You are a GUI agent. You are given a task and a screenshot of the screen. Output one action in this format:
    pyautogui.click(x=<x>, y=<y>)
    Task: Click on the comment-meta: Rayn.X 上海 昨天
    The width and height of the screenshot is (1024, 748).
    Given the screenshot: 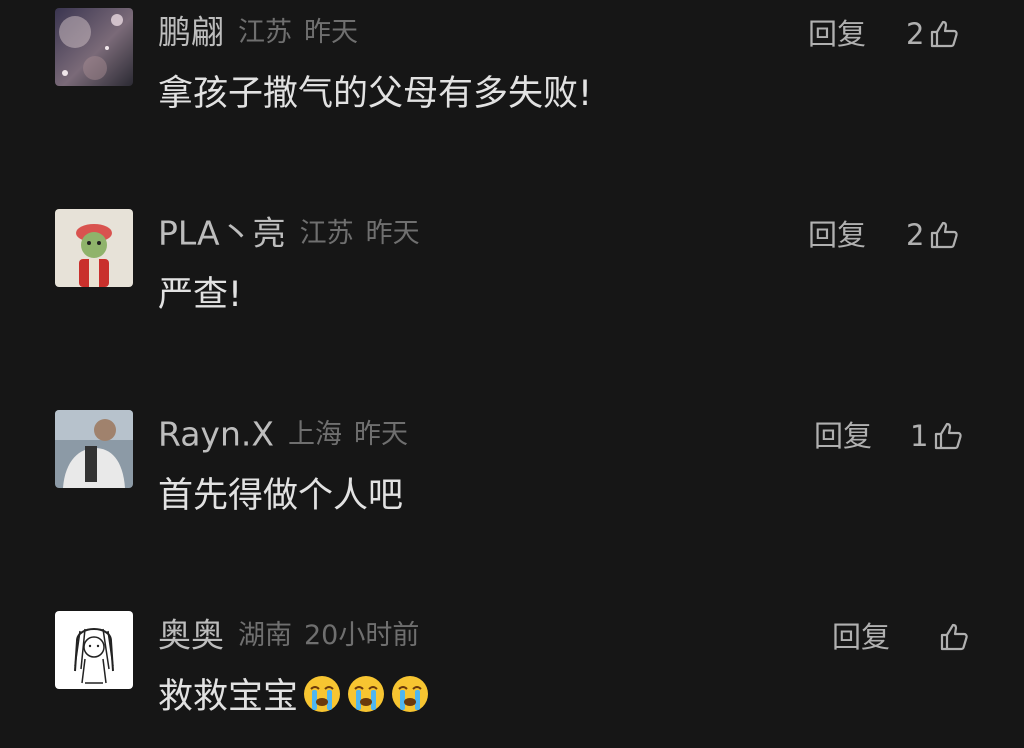 What is the action you would take?
    pyautogui.click(x=283, y=434)
    